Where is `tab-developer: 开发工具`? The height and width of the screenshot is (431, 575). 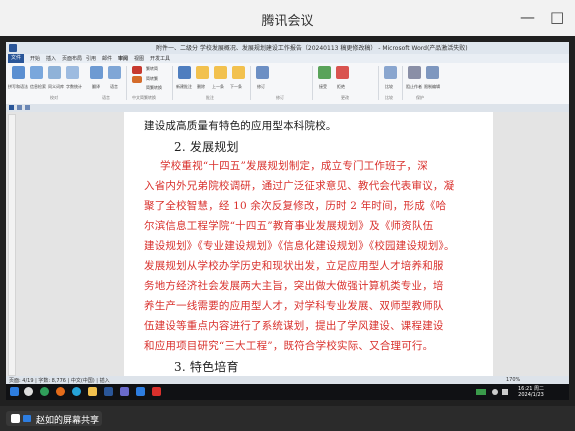
tab-developer: 开发工具 is located at coordinates (160, 58).